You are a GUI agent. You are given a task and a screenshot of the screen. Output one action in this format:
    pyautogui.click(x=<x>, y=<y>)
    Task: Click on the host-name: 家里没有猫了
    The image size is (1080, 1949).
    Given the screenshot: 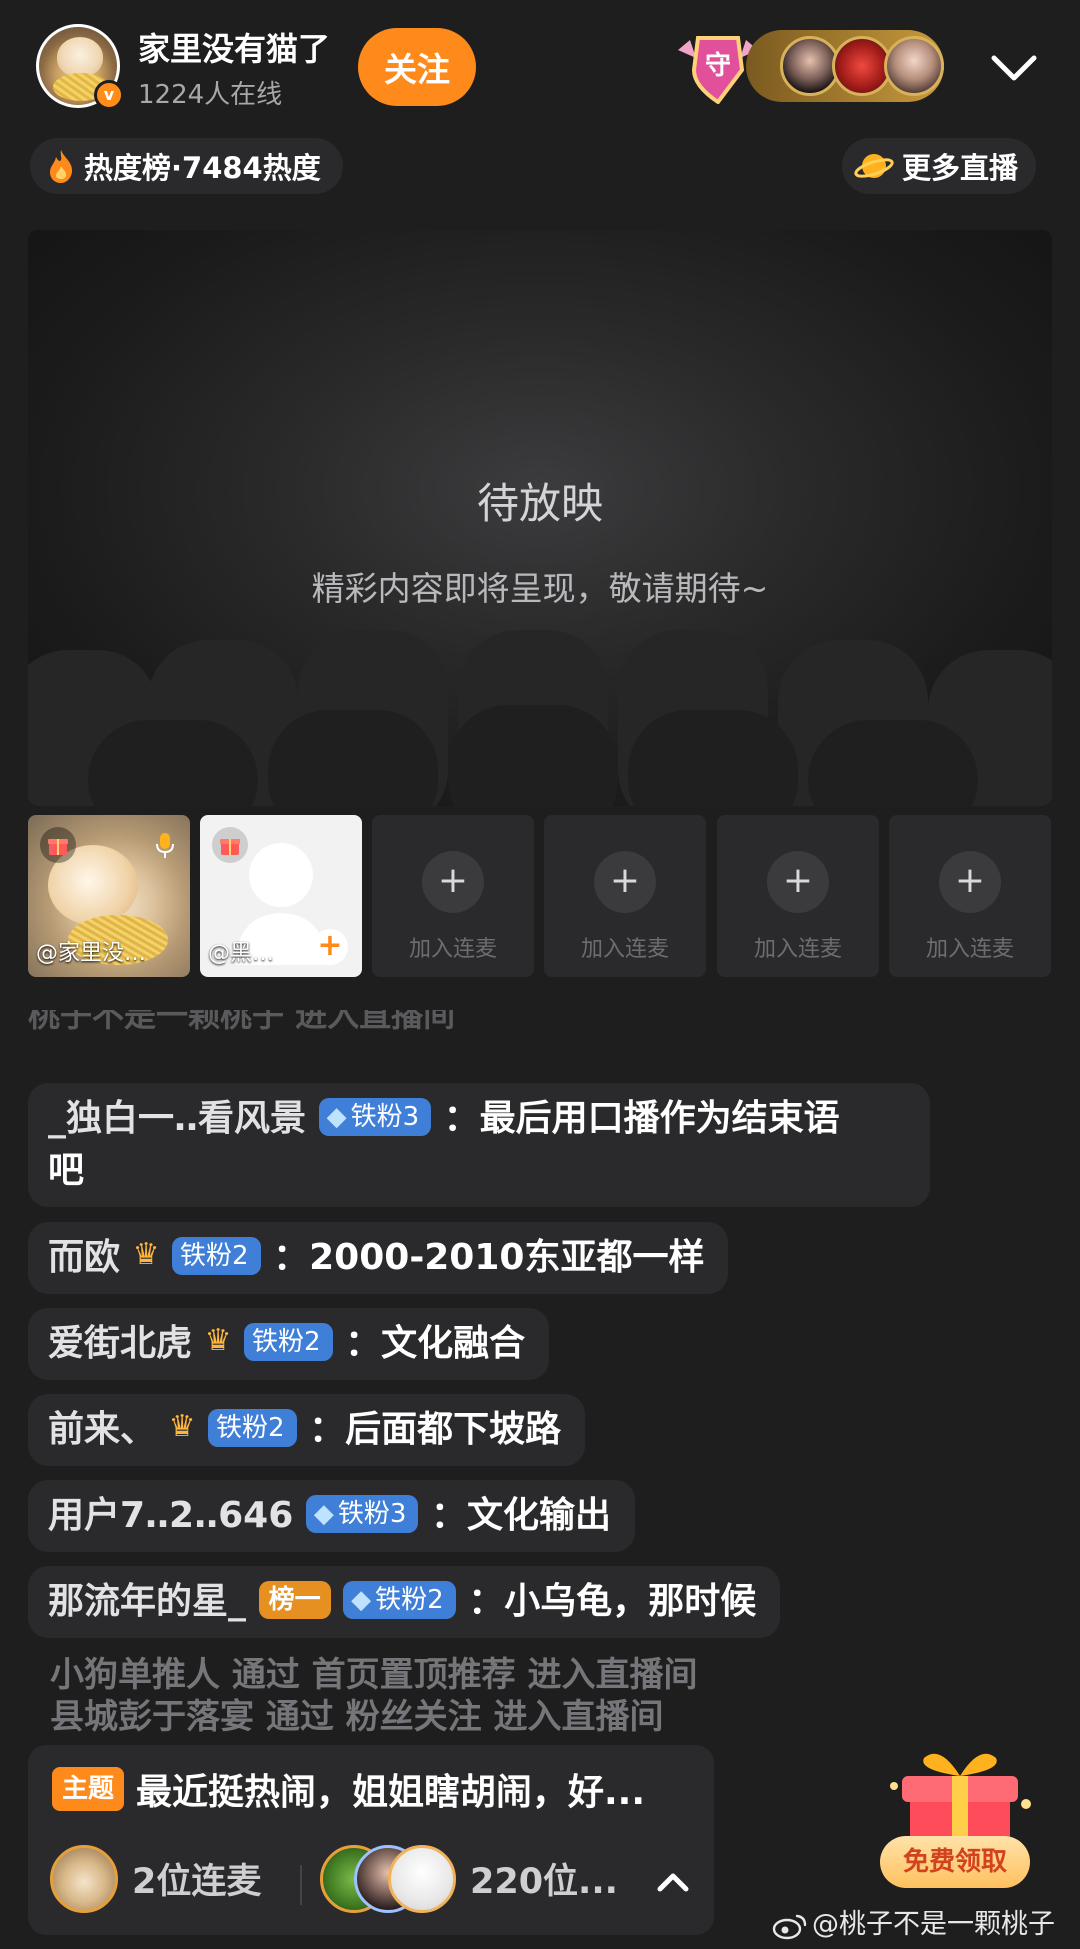 What is the action you would take?
    pyautogui.click(x=234, y=47)
    